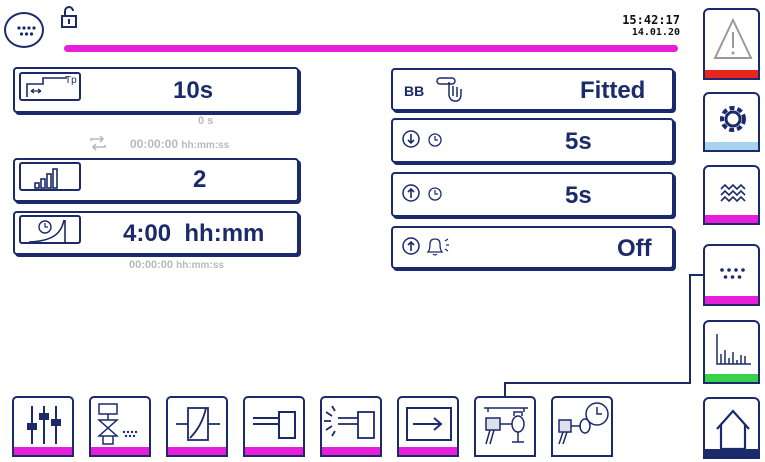 The width and height of the screenshot is (765, 462). I want to click on valve-assembly-icon, so click(506, 426).